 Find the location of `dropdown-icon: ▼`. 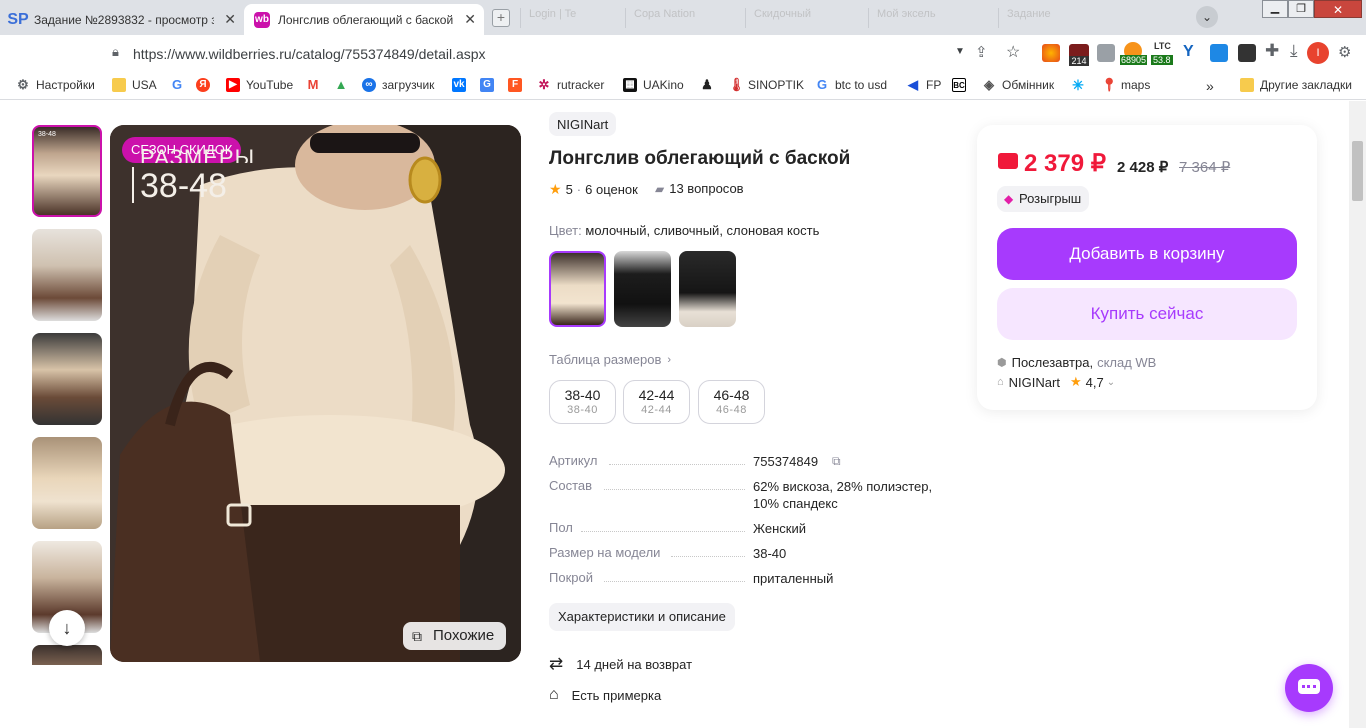

dropdown-icon: ▼ is located at coordinates (960, 51).